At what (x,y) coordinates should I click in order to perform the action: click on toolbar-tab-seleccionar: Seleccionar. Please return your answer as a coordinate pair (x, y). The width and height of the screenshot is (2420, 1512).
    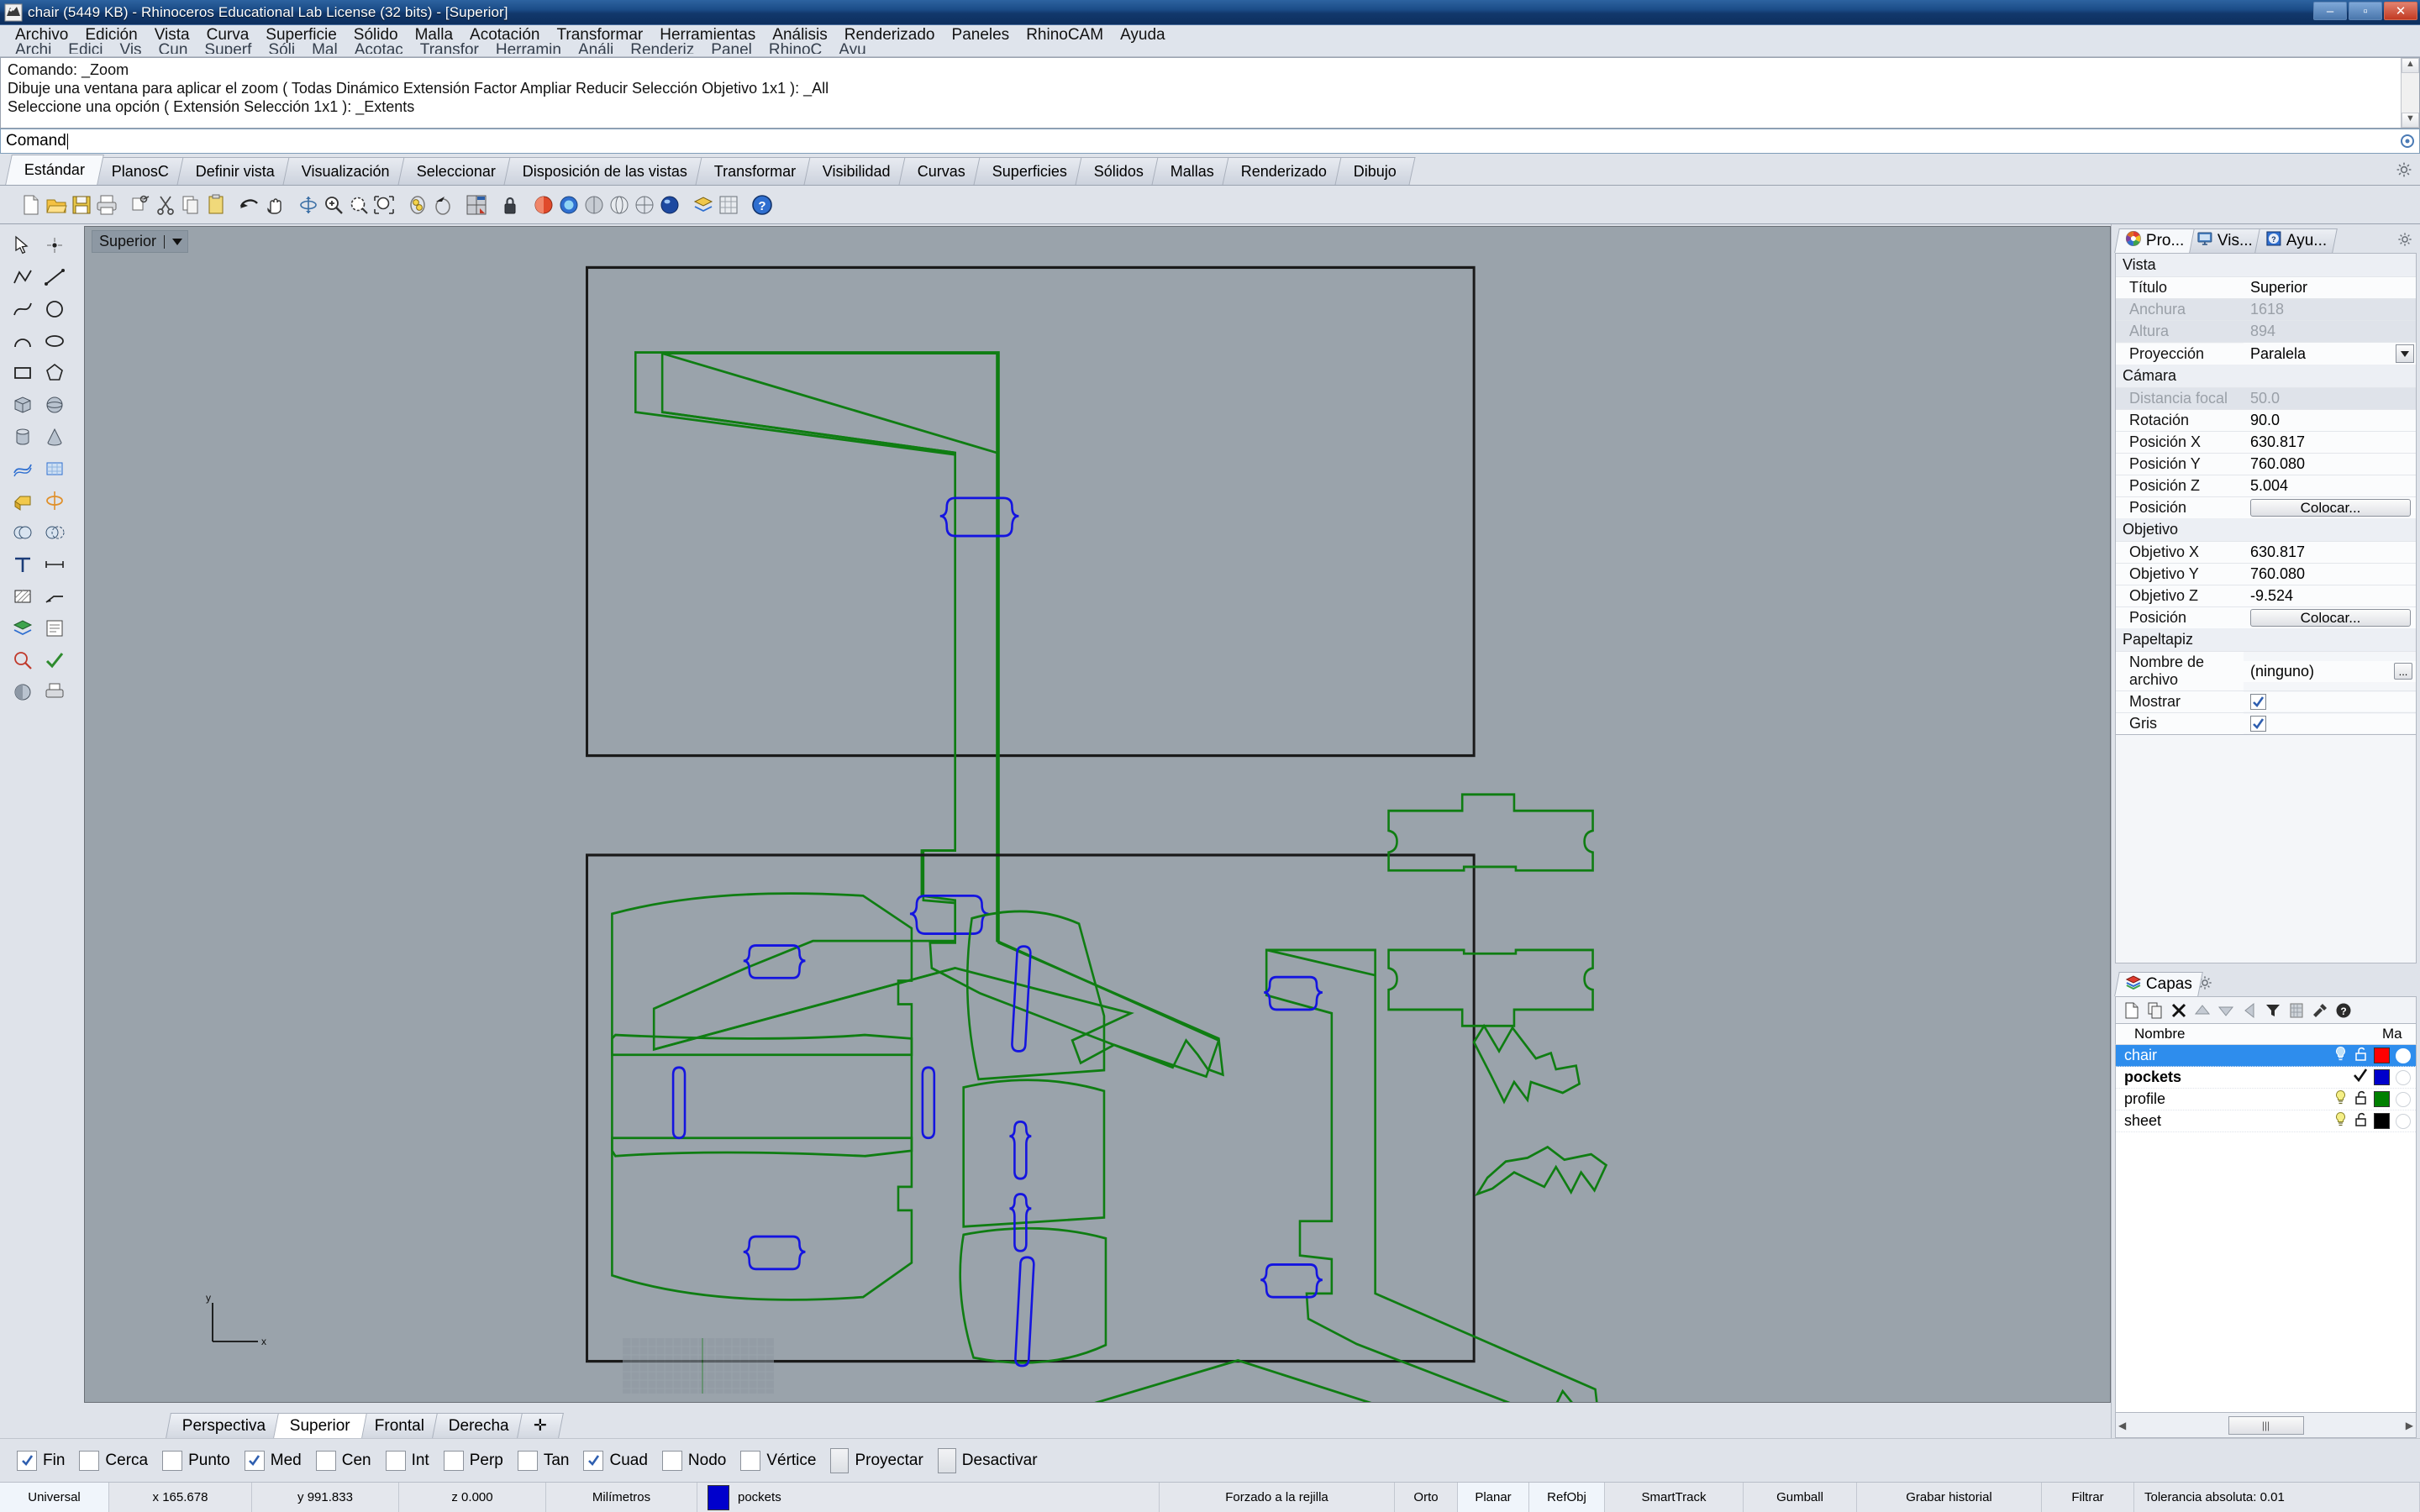
    Looking at the image, I should click on (456, 171).